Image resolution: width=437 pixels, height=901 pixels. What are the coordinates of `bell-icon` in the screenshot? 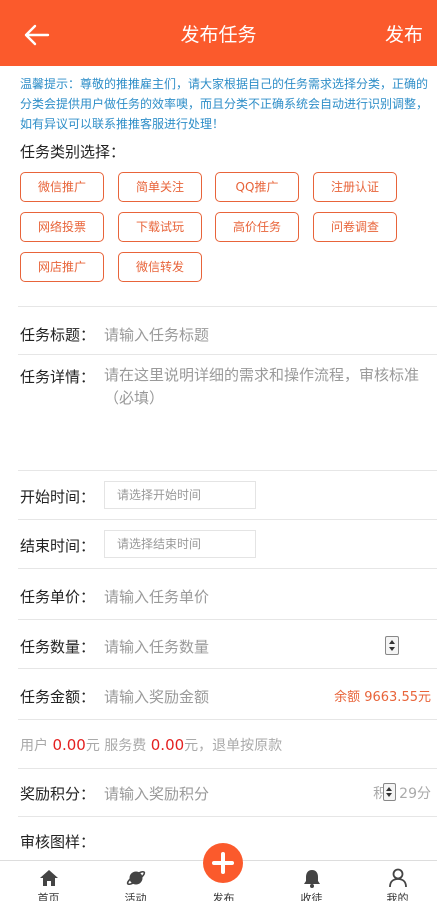 It's located at (312, 879).